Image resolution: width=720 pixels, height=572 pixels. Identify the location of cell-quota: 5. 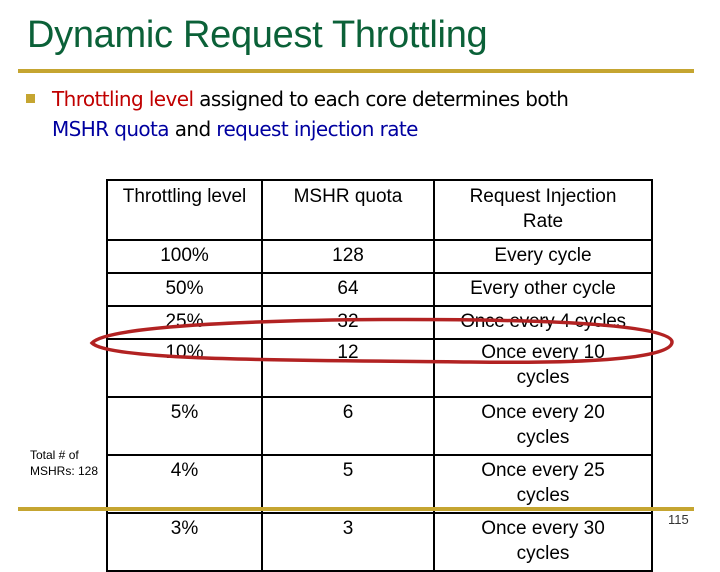
(348, 484).